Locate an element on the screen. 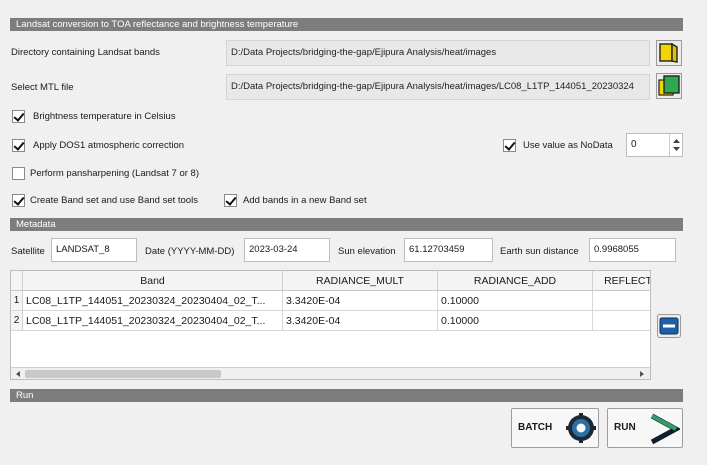 The height and width of the screenshot is (465, 707). folder-yellow-icon is located at coordinates (669, 53).